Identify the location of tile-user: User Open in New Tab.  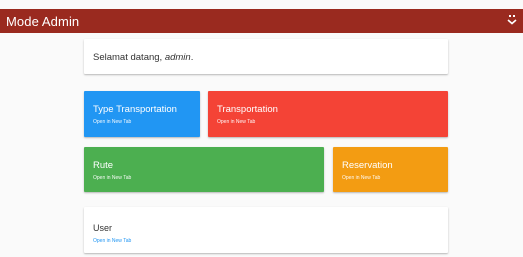
(266, 230).